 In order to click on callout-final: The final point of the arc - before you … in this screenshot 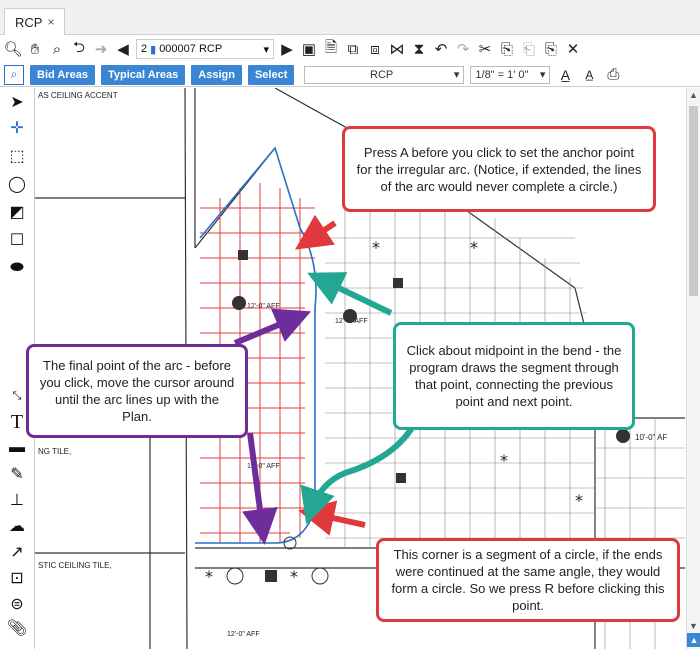, I will do `click(137, 391)`.